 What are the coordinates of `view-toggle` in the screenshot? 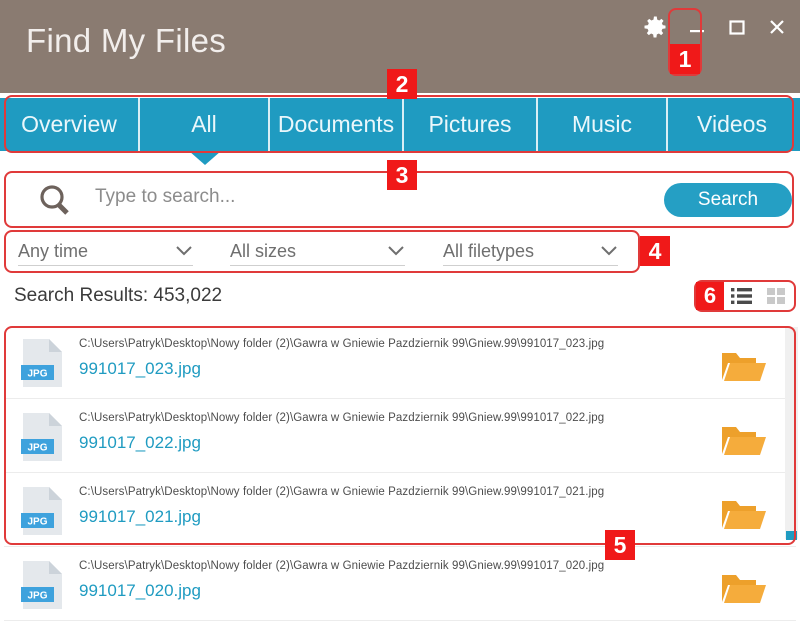 It's located at (759, 296).